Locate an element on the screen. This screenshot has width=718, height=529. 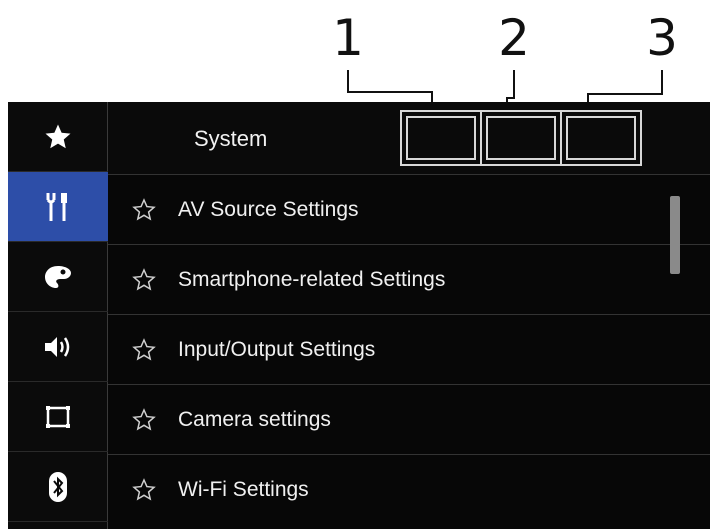
sidebar-item-audio is located at coordinates (58, 347).